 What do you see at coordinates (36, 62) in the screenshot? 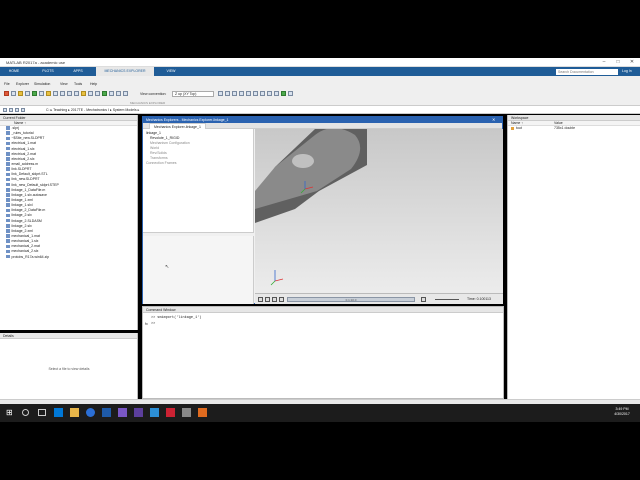
I see `window-title: MATLAB R2017a - academic use` at bounding box center [36, 62].